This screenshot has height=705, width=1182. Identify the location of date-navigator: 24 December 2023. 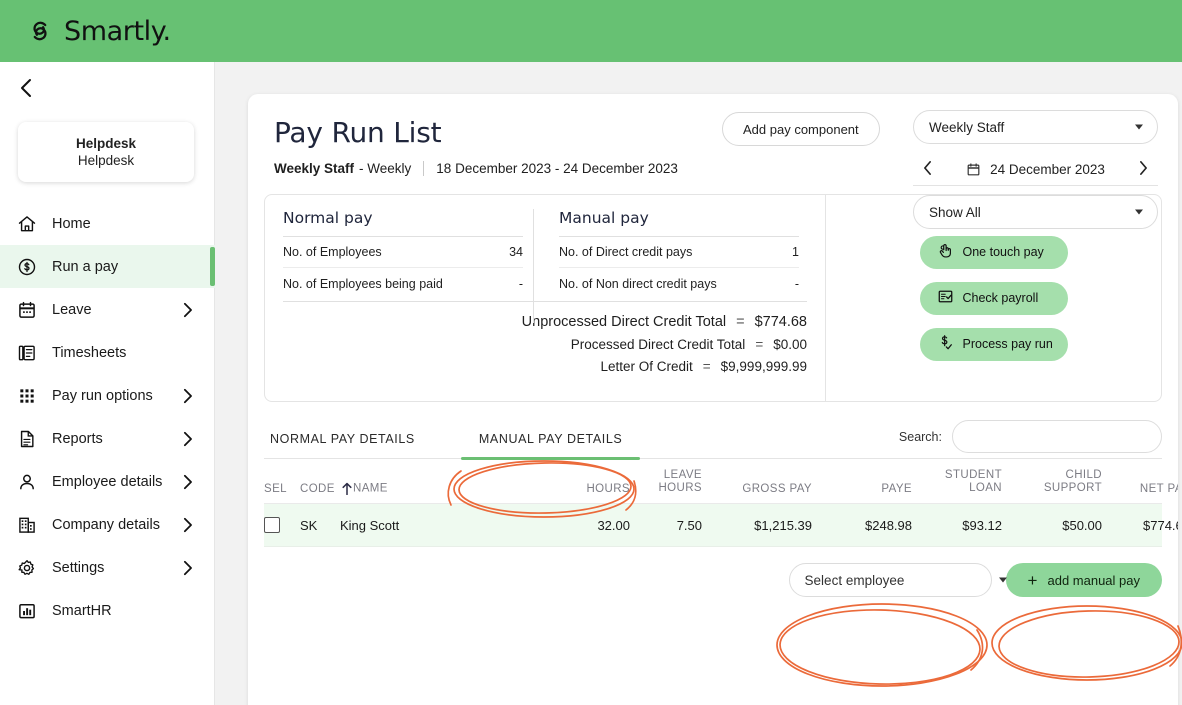
(1035, 170).